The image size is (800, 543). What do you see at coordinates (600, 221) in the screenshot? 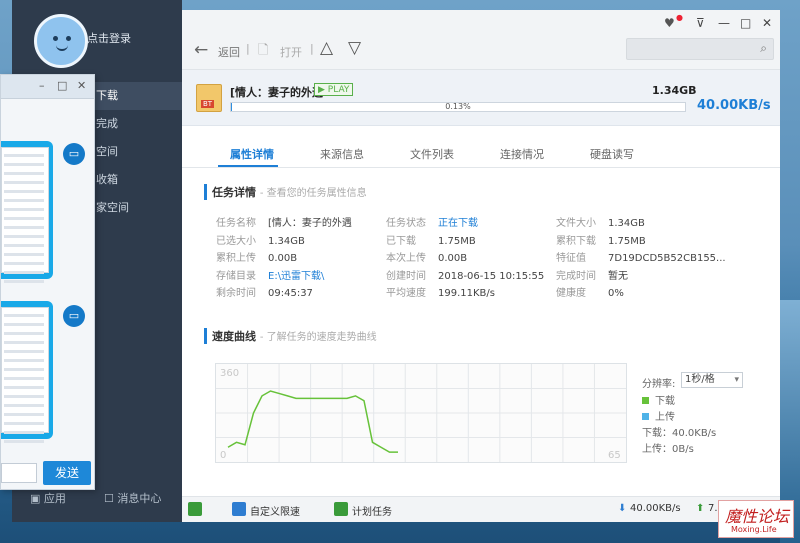
I see `detail-row: 文件大小 1.34GB` at bounding box center [600, 221].